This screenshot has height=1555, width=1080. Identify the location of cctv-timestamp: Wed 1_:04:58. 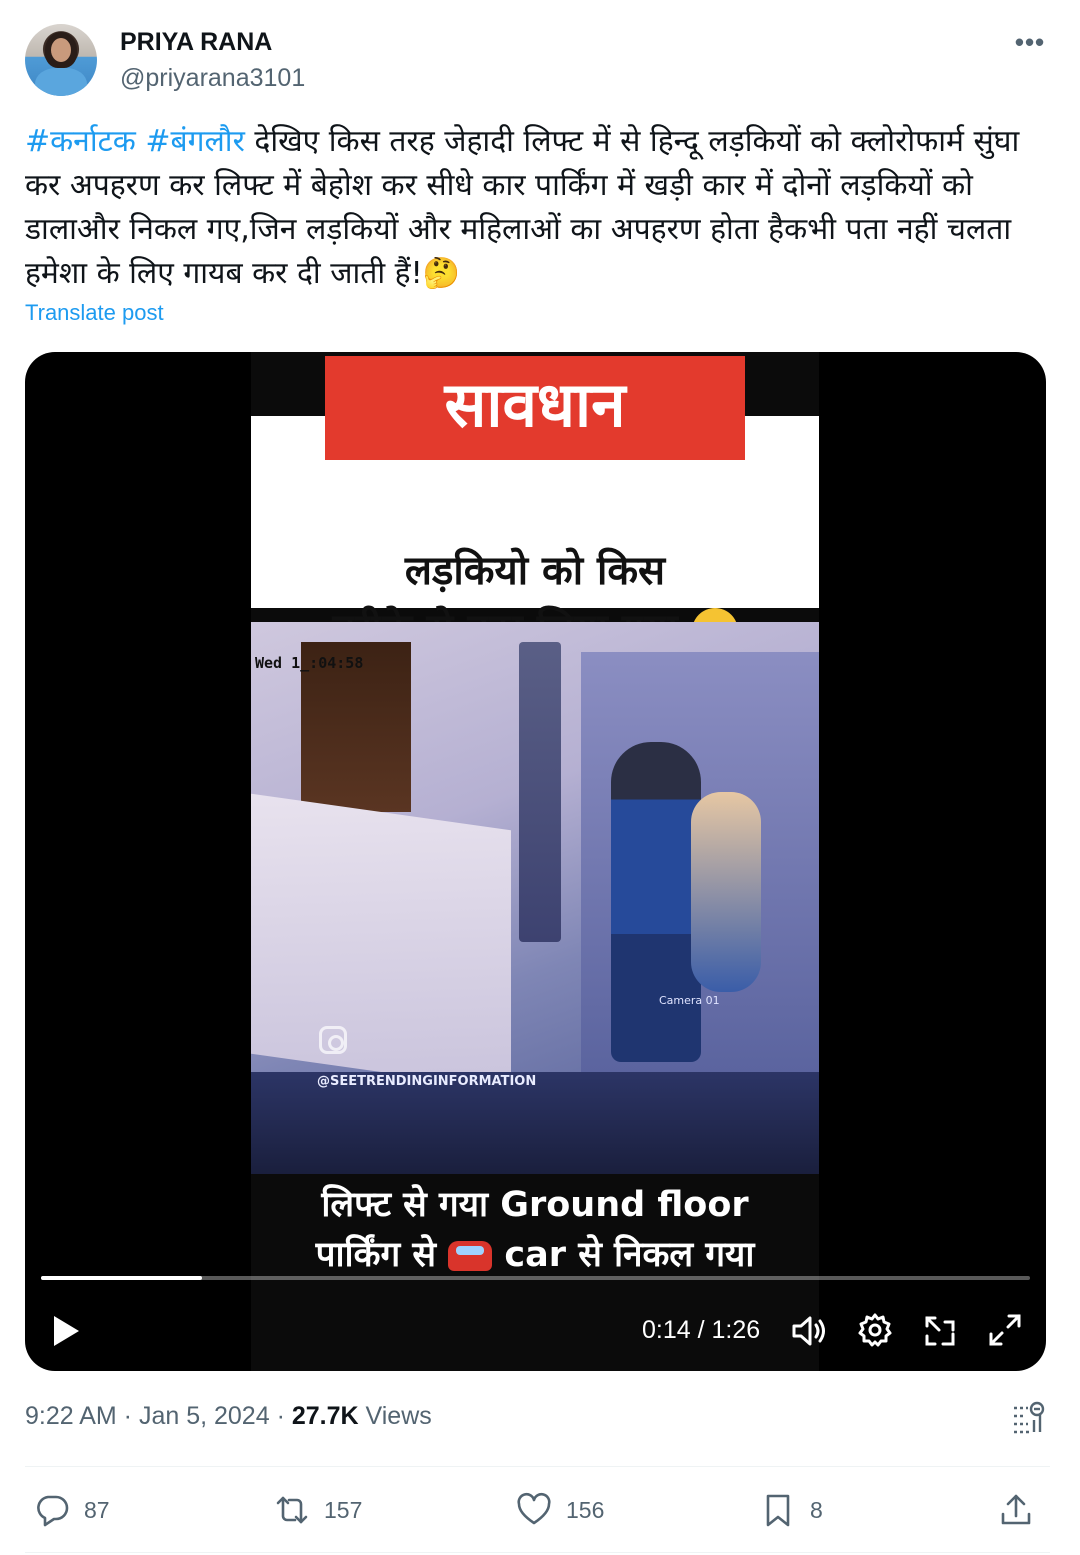
(309, 663).